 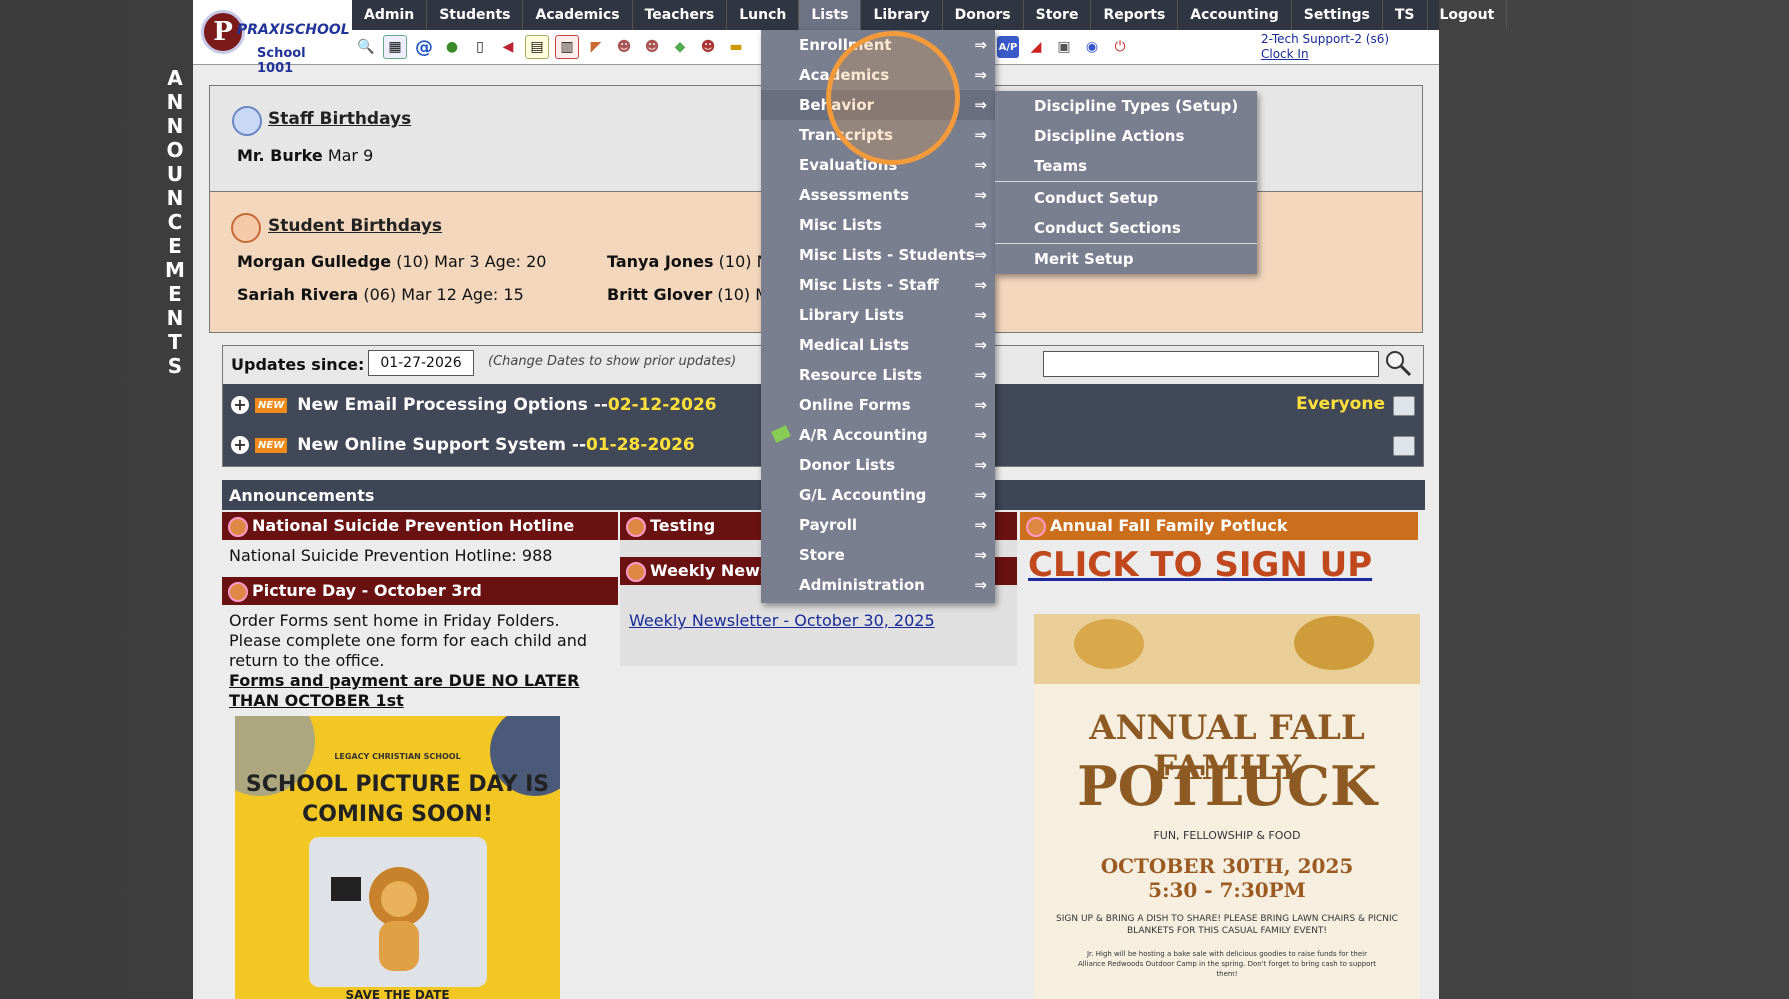 What do you see at coordinates (420, 526) in the screenshot?
I see `announcement-title: National Suicide Prevention Hotline` at bounding box center [420, 526].